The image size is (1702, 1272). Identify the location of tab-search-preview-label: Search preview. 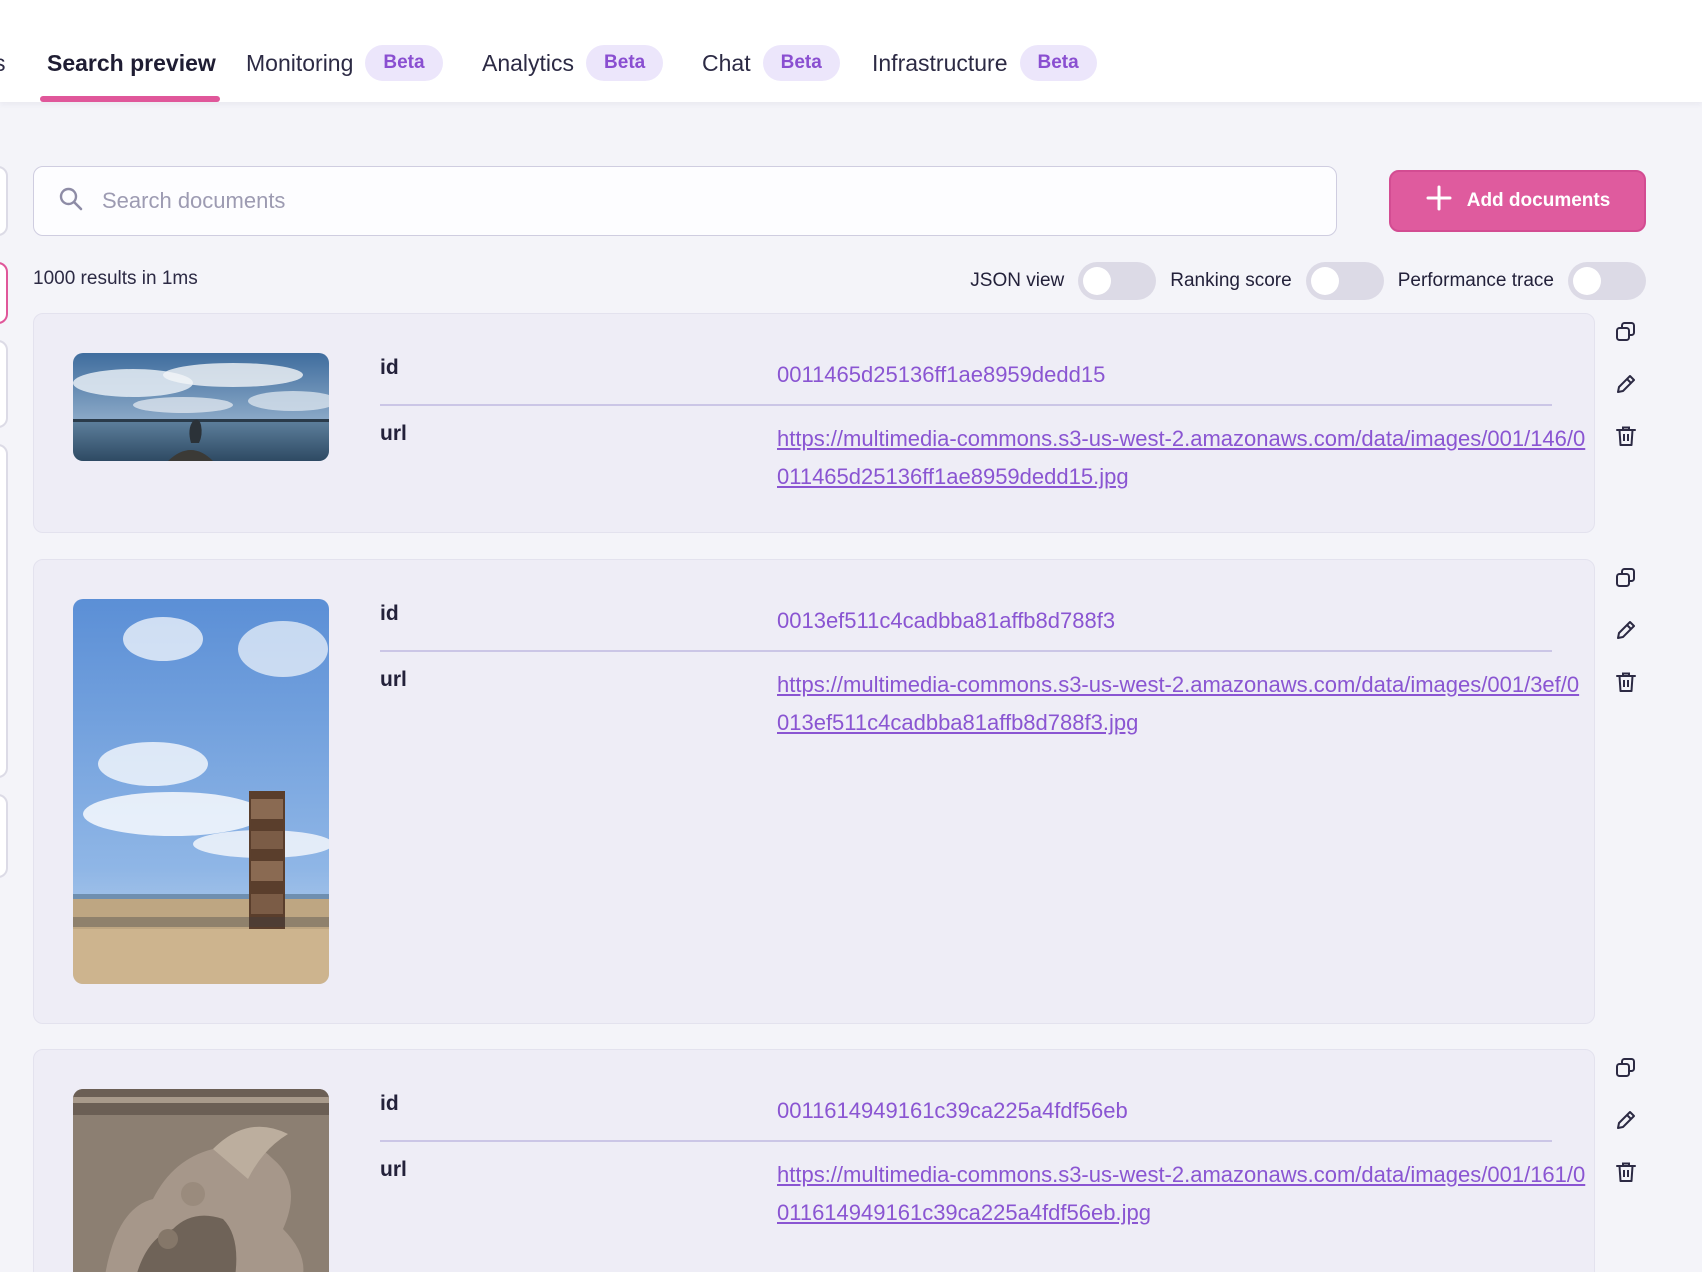
(131, 62).